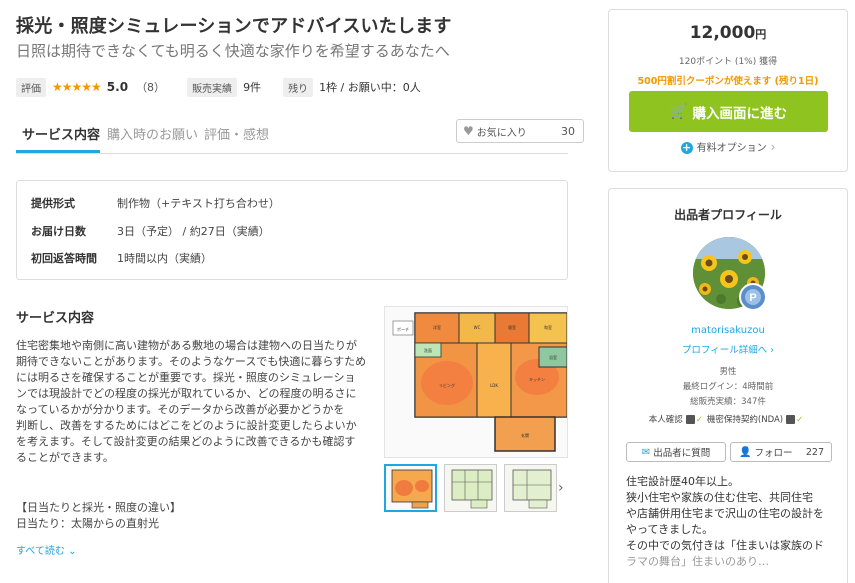 This screenshot has height=583, width=855. What do you see at coordinates (752, 298) in the screenshot?
I see `svg-text: P` at bounding box center [752, 298].